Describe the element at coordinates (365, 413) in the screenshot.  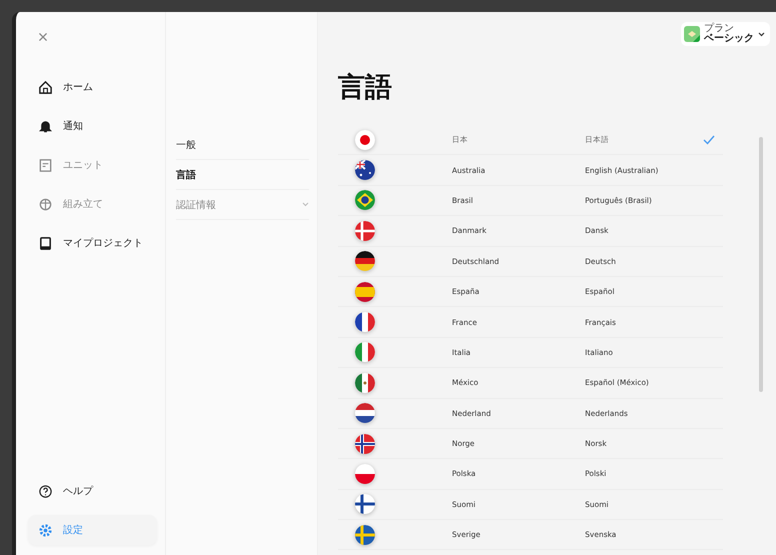
I see `nl-flag-icon` at that location.